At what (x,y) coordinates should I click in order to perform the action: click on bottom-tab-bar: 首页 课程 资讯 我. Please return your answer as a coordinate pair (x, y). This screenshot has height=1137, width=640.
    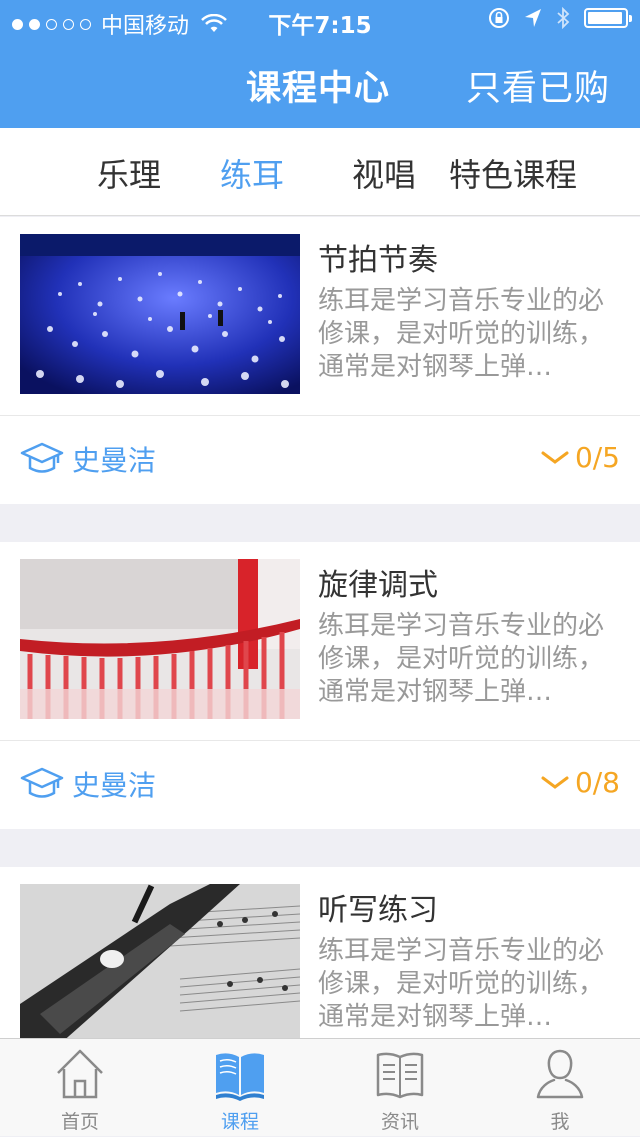
    Looking at the image, I should click on (320, 1087).